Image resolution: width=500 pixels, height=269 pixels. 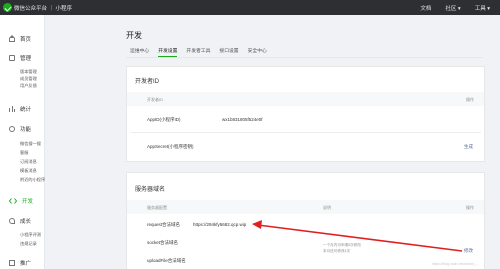 What do you see at coordinates (43, 9) in the screenshot?
I see `app-title: 微信公众平台 ｜ 小程序` at bounding box center [43, 9].